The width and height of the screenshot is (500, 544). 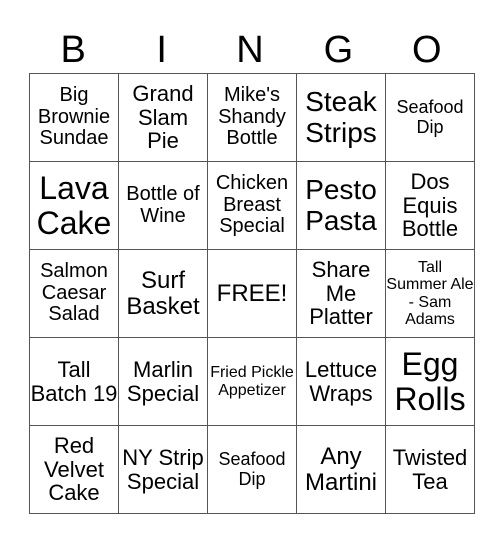 I want to click on cell-label: Twisted Tea, so click(x=430, y=469).